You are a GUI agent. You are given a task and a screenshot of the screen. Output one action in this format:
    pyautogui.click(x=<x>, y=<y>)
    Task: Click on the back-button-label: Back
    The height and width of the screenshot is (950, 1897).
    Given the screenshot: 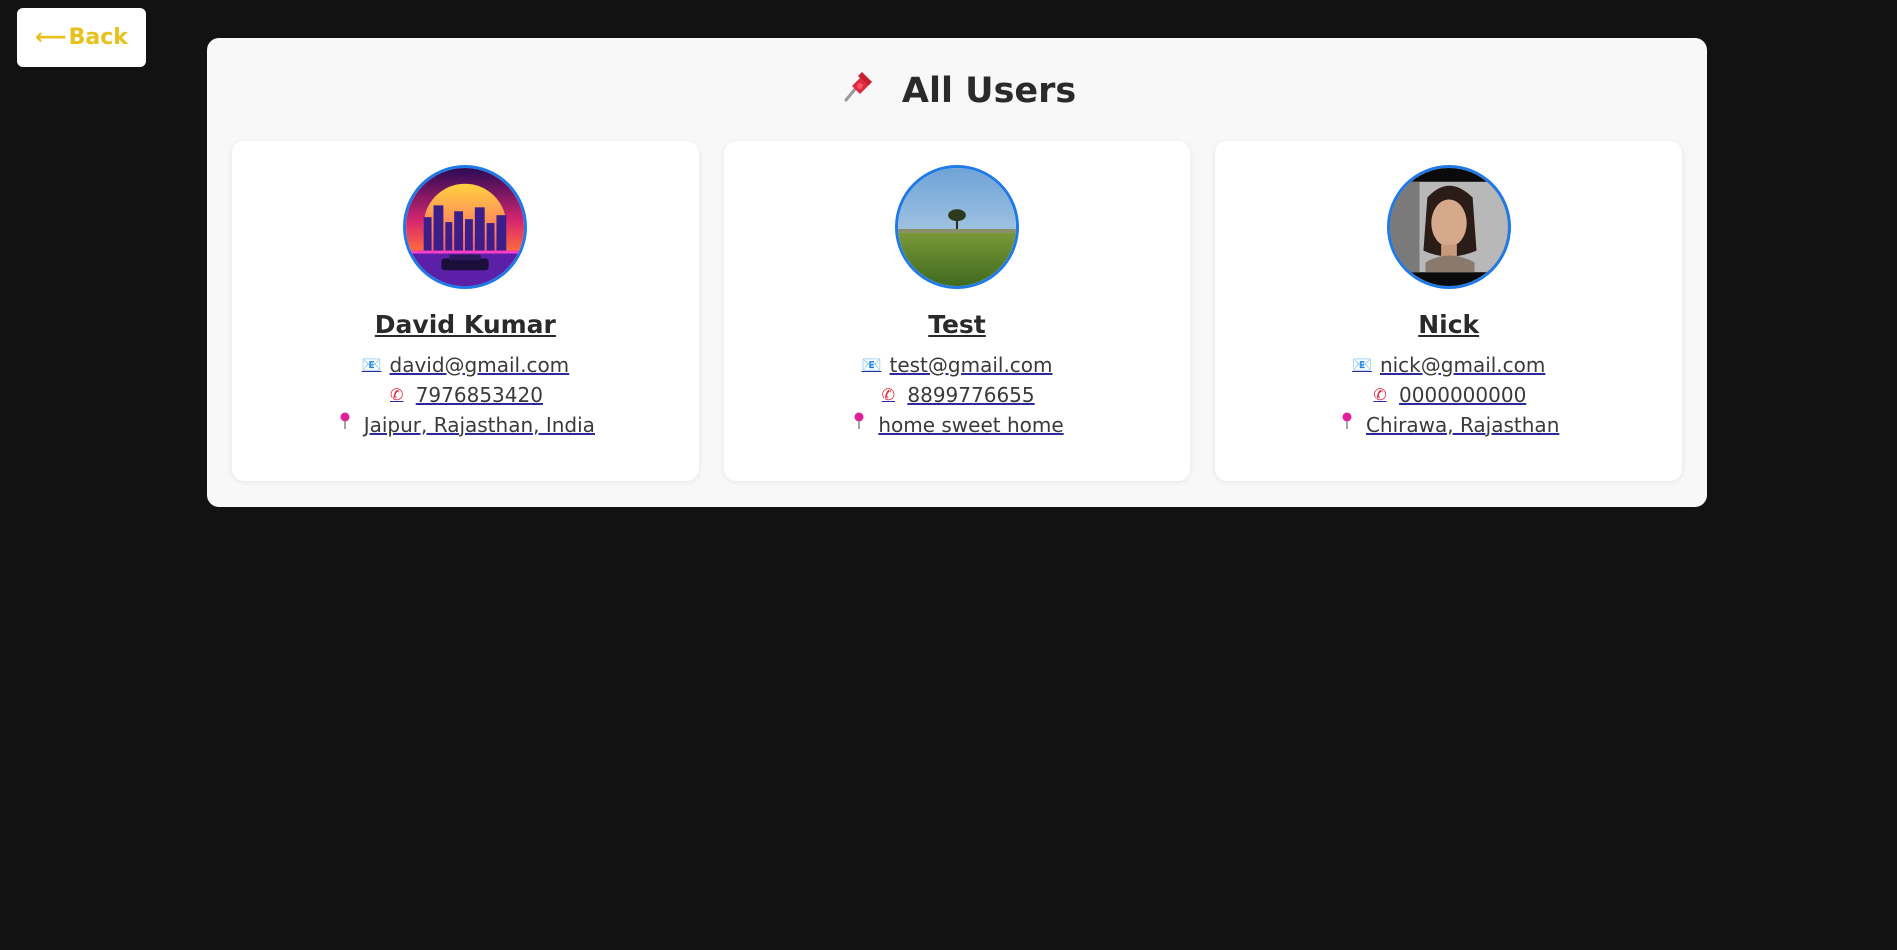 What is the action you would take?
    pyautogui.click(x=98, y=37)
    